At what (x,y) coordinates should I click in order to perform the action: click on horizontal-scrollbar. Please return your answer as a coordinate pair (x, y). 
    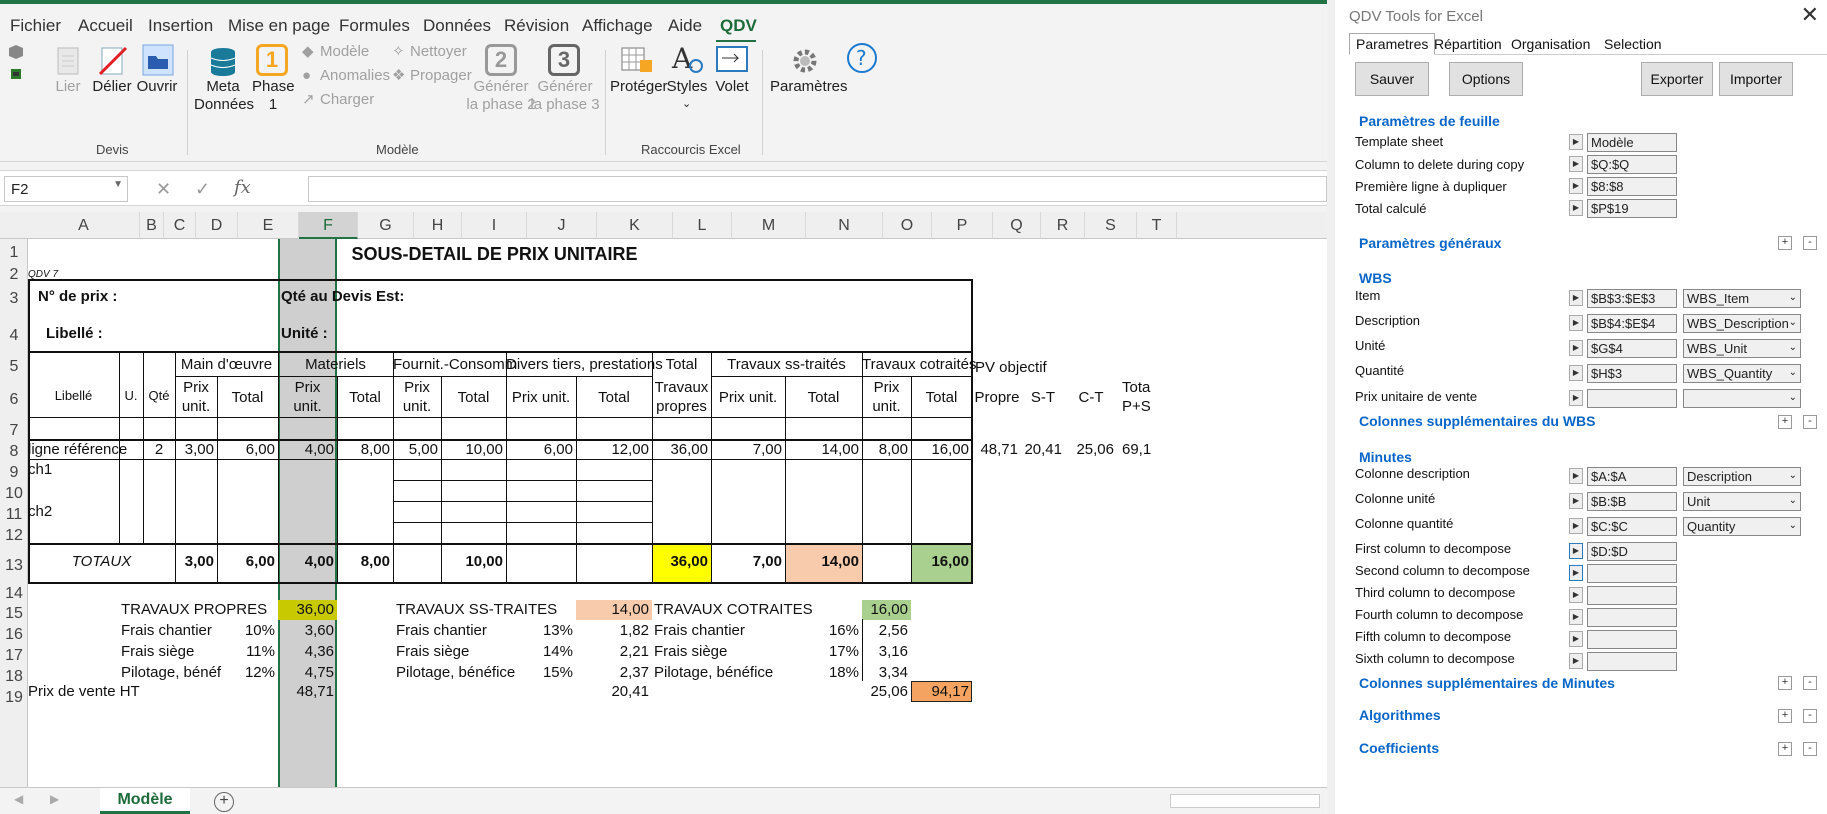
    Looking at the image, I should click on (1245, 801).